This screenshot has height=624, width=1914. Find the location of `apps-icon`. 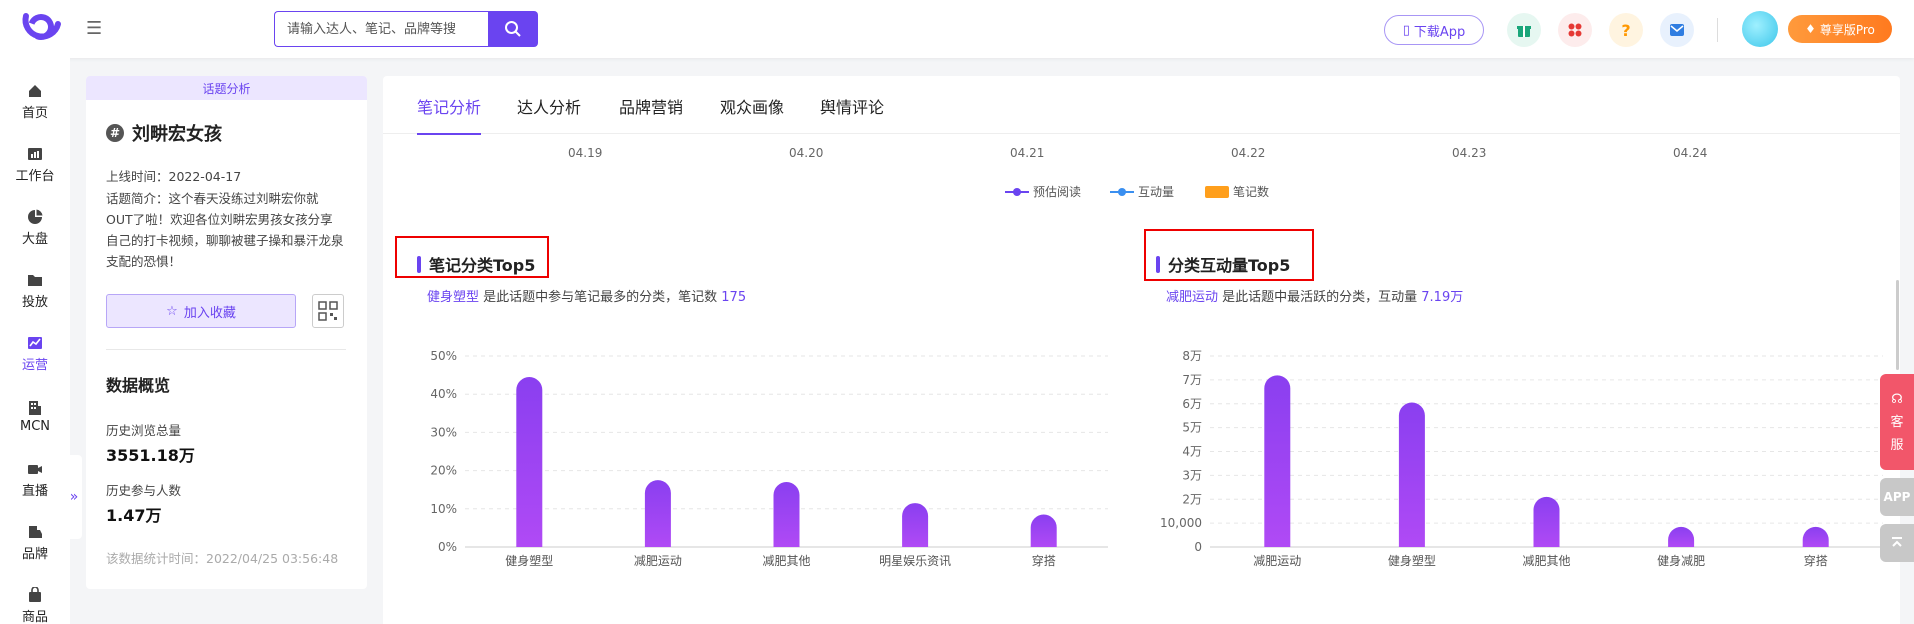

apps-icon is located at coordinates (1575, 30).